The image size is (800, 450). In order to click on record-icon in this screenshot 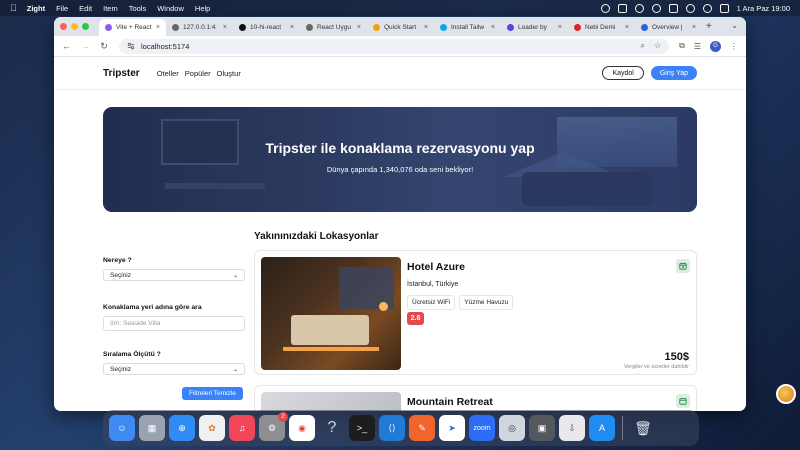, I will do `click(605, 8)`.